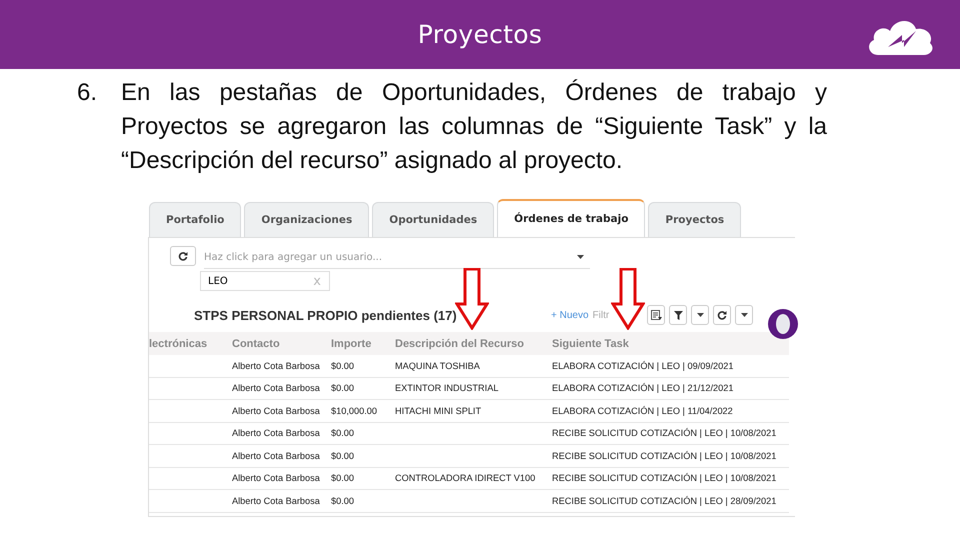  I want to click on column-header: Contacto, so click(277, 343).